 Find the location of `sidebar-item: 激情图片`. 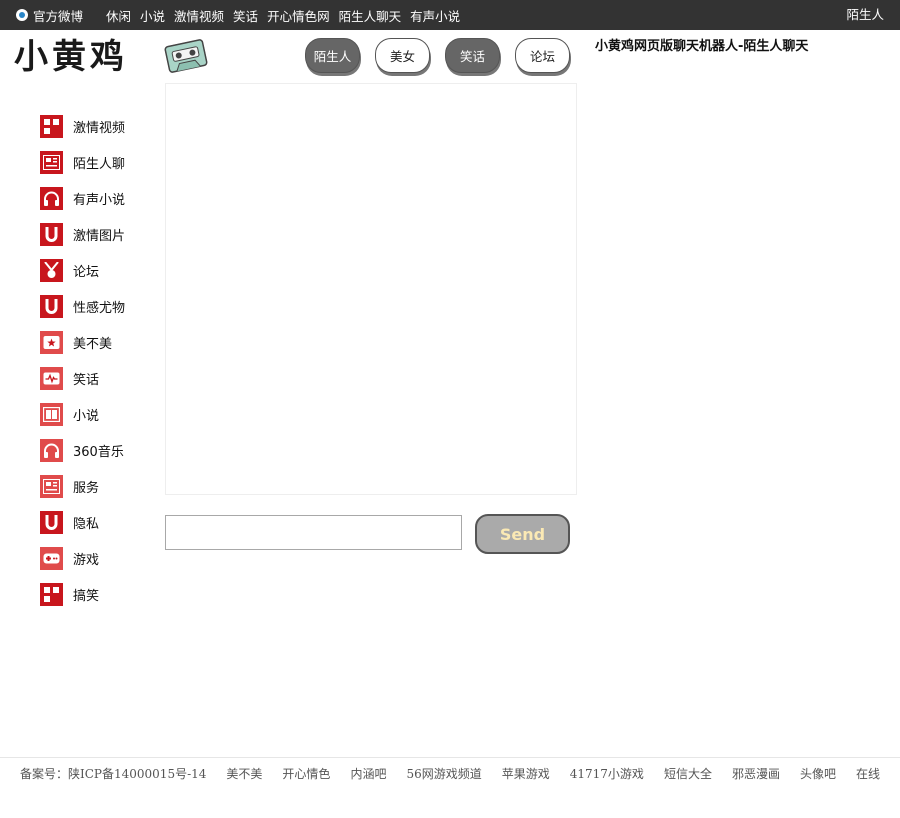

sidebar-item: 激情图片 is located at coordinates (82, 234).